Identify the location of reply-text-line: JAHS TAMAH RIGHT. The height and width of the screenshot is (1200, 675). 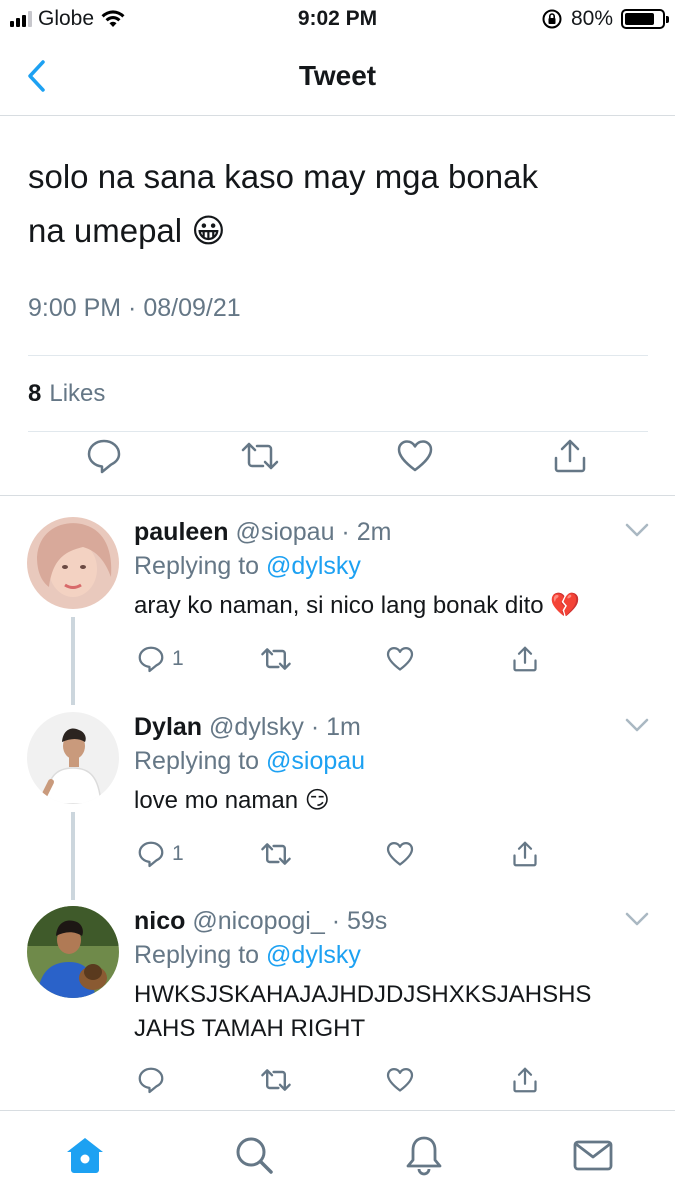
(250, 1028).